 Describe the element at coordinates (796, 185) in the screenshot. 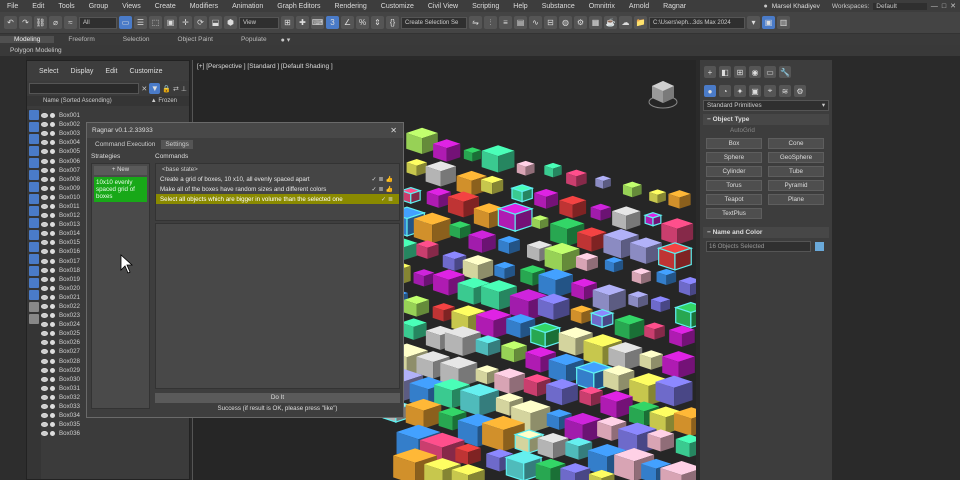

I see `pyramid-button: Pyramid` at that location.